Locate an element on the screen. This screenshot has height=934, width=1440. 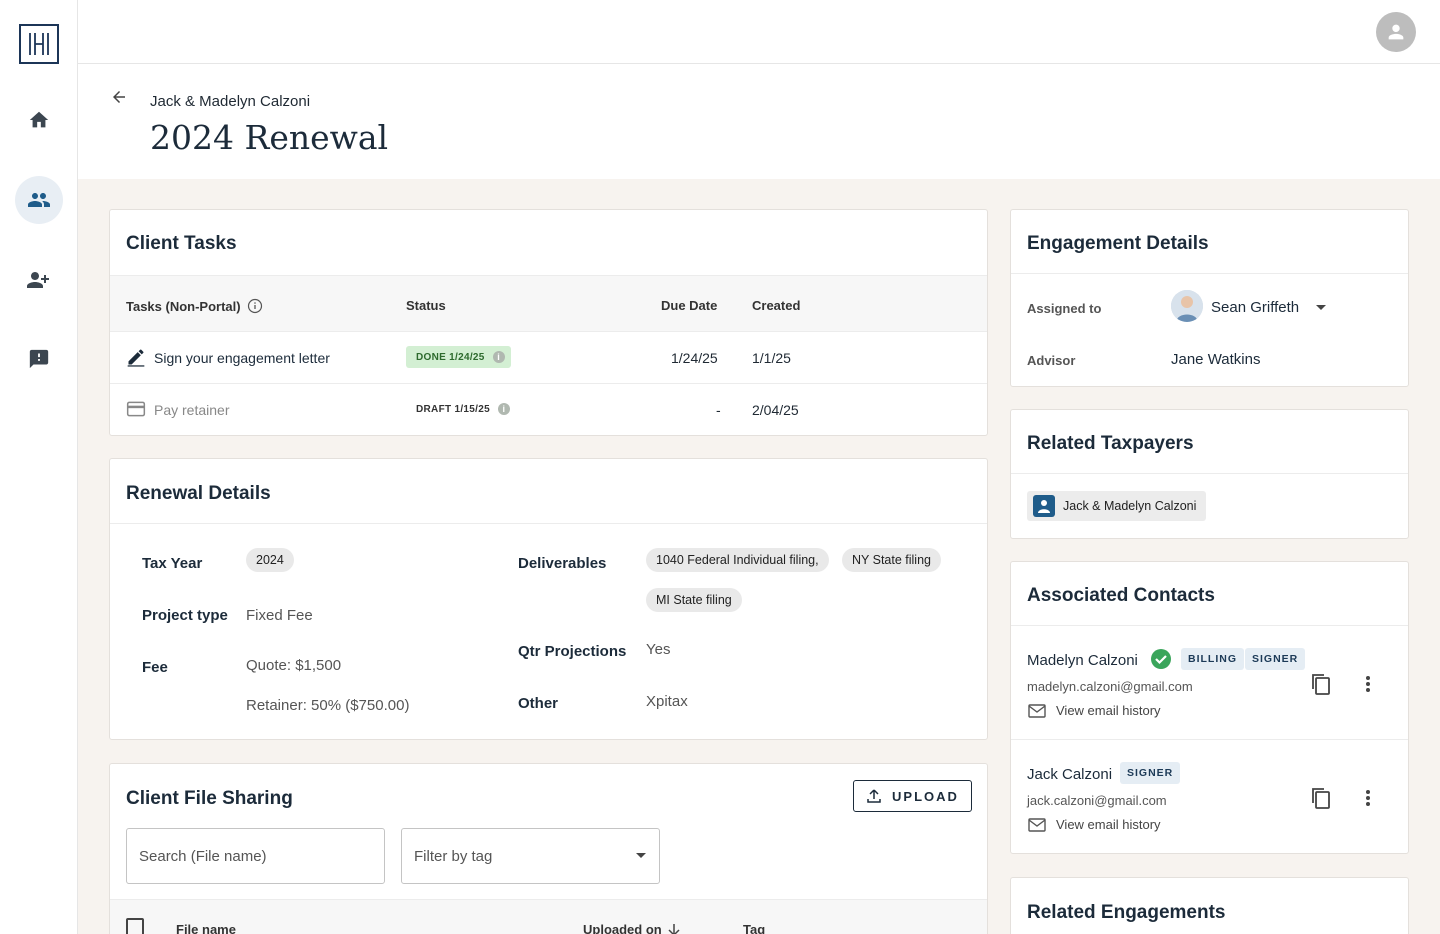
people-icon is located at coordinates (39, 200).